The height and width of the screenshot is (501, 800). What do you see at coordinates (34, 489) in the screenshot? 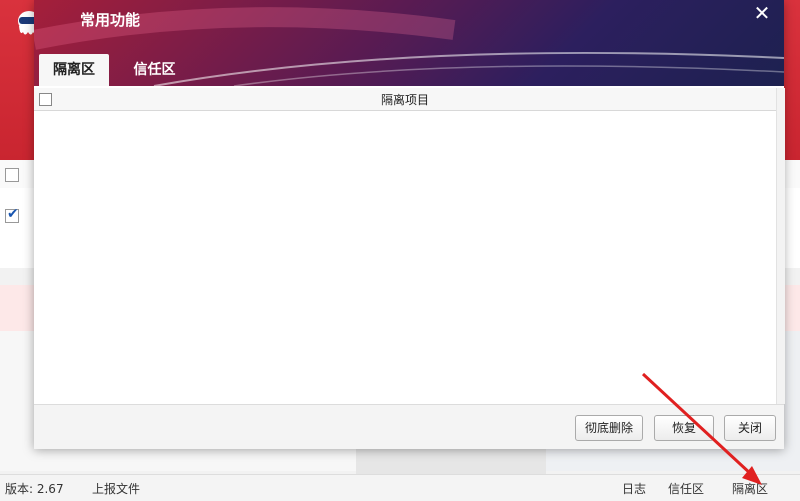
I see `version-label: 版本: 2.67` at bounding box center [34, 489].